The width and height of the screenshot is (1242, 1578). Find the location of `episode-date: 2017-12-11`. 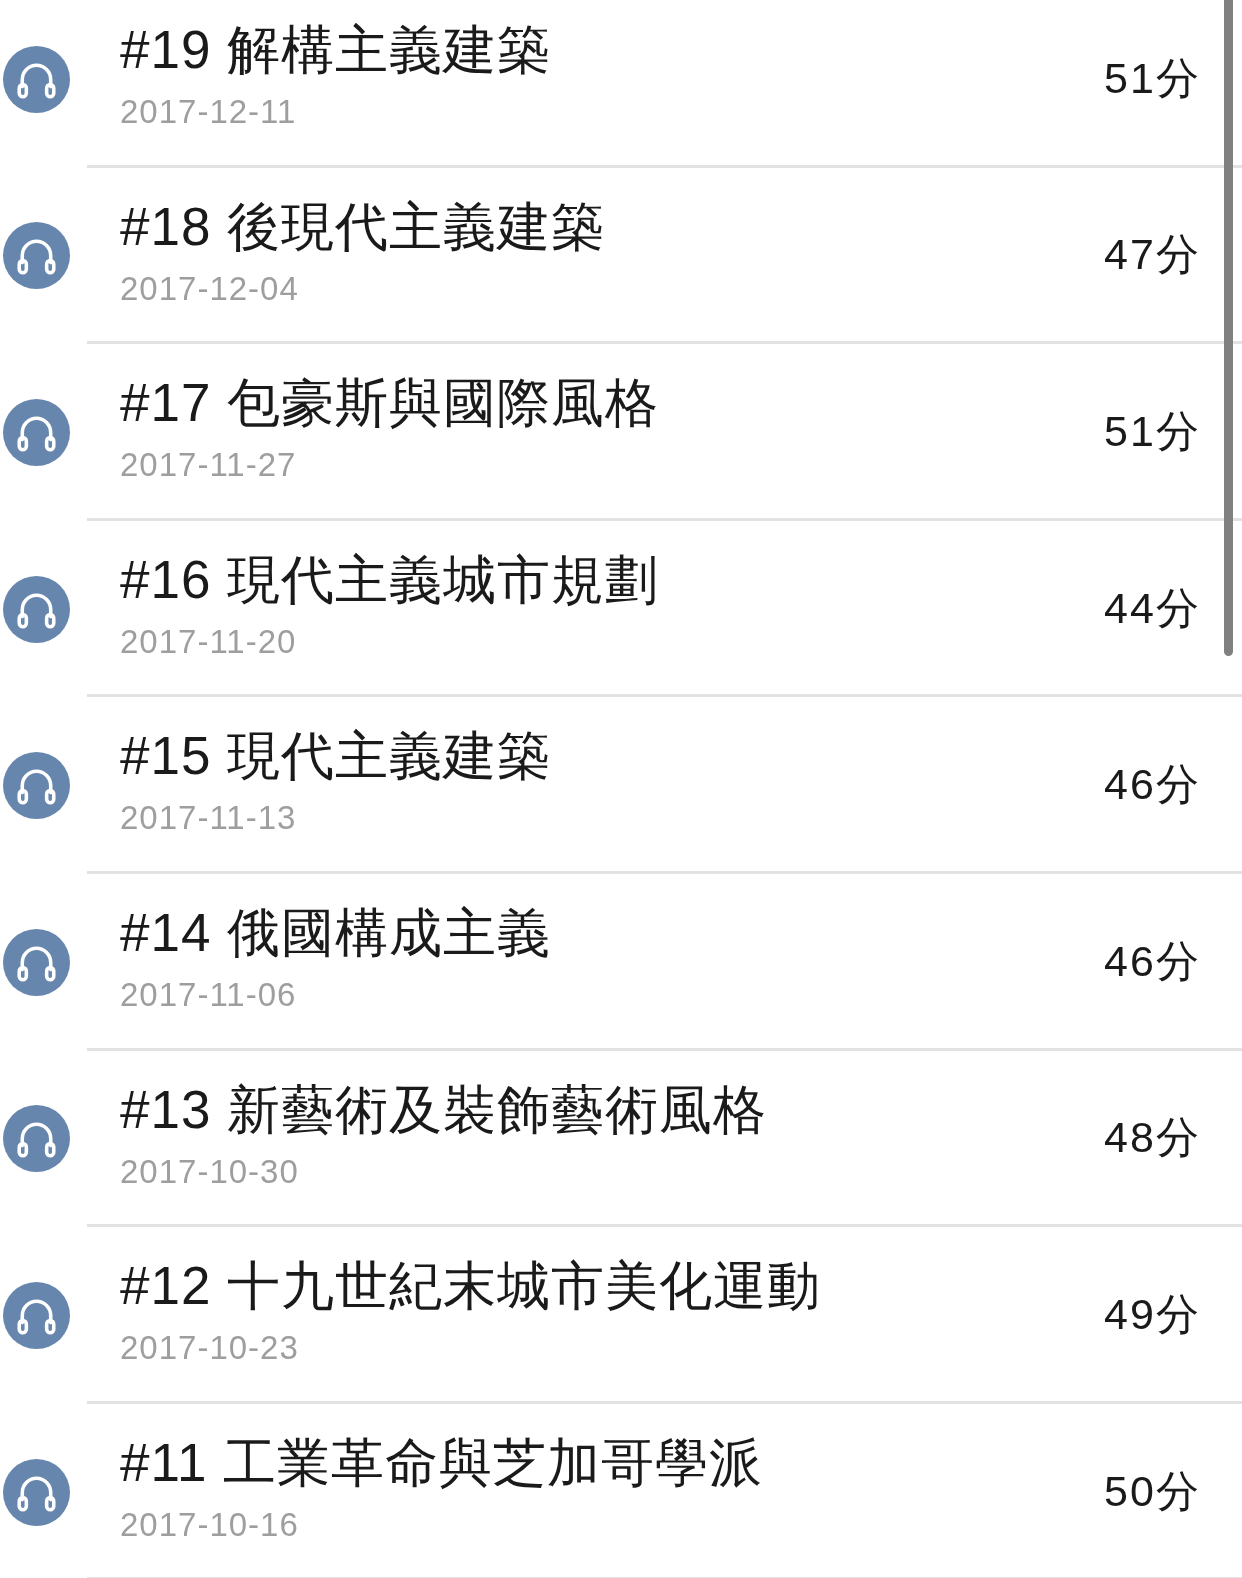

episode-date: 2017-12-11 is located at coordinates (208, 112).